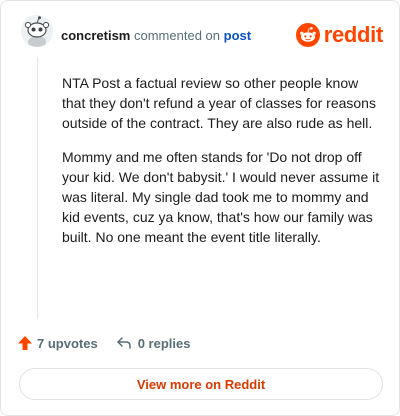 The height and width of the screenshot is (416, 400). Describe the element at coordinates (177, 35) in the screenshot. I see `commented-on-text: commented on` at that location.